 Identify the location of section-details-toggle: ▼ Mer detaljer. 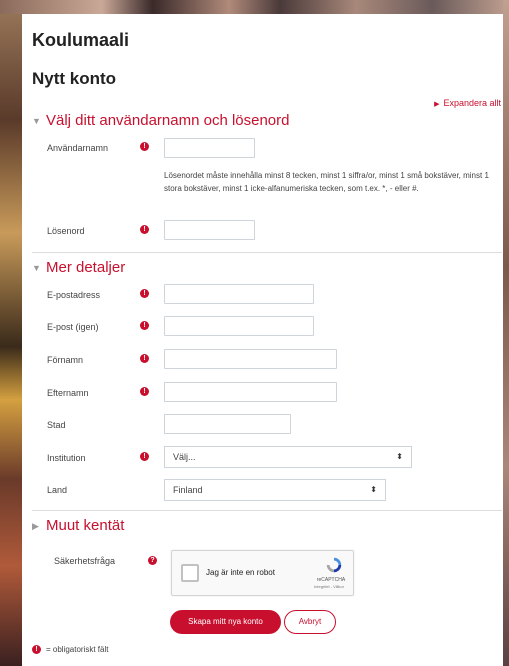
(78, 267).